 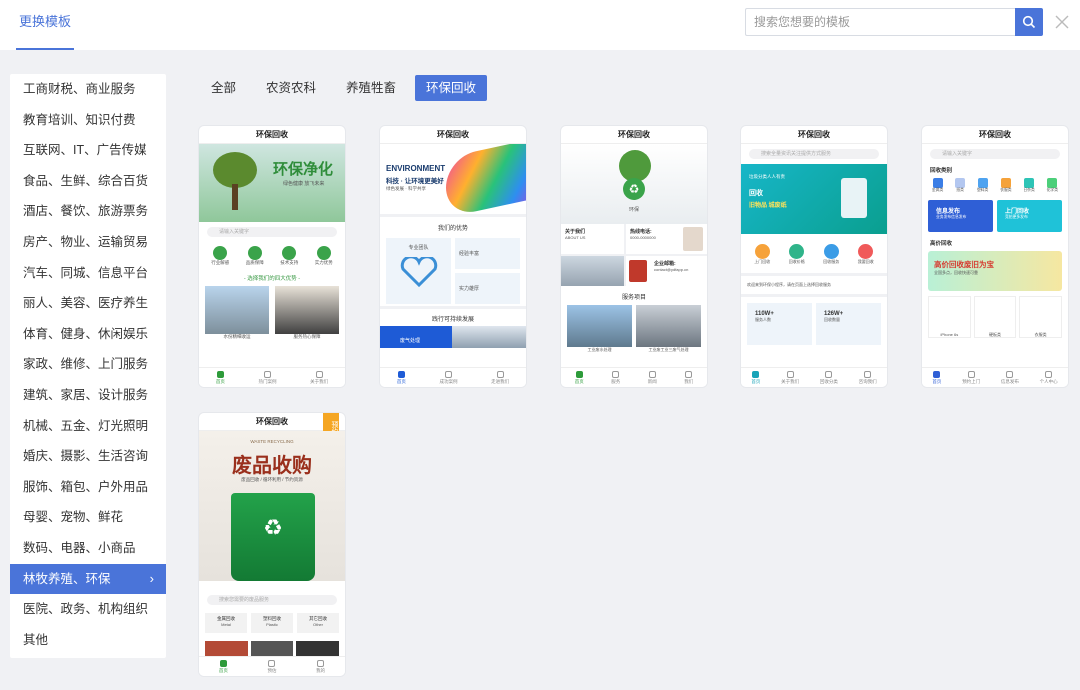 What do you see at coordinates (88, 487) in the screenshot?
I see `sidebar-item: 服饰、箱包、户外用品` at bounding box center [88, 487].